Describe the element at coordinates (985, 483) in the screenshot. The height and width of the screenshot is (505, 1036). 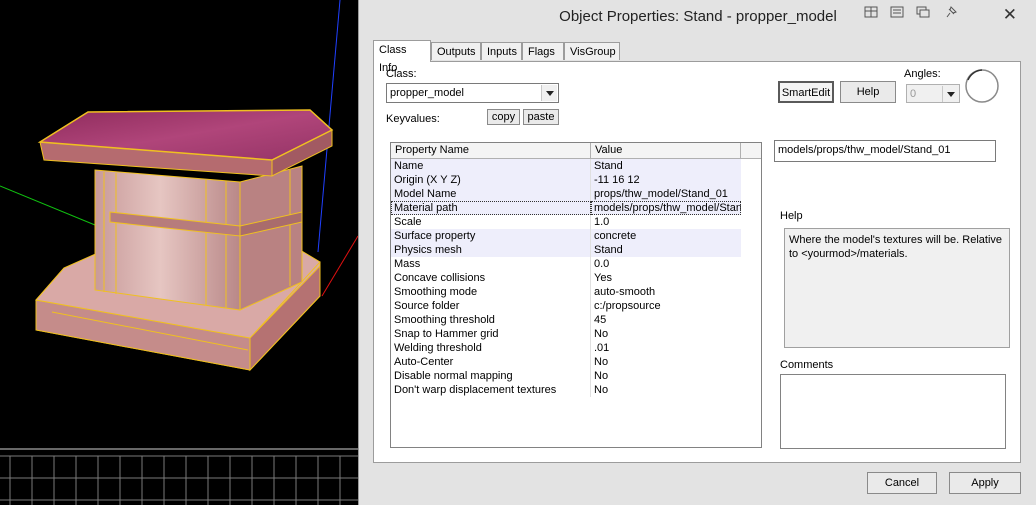
I see `apply-button: Apply` at that location.